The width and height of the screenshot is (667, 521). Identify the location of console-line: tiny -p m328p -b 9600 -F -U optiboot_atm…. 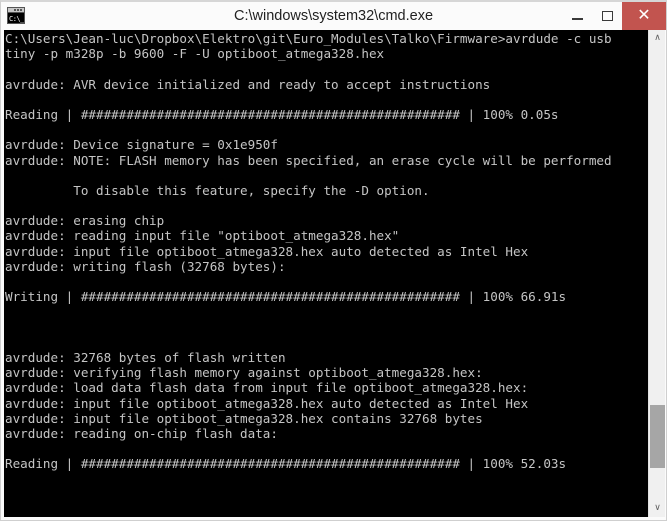
(195, 54).